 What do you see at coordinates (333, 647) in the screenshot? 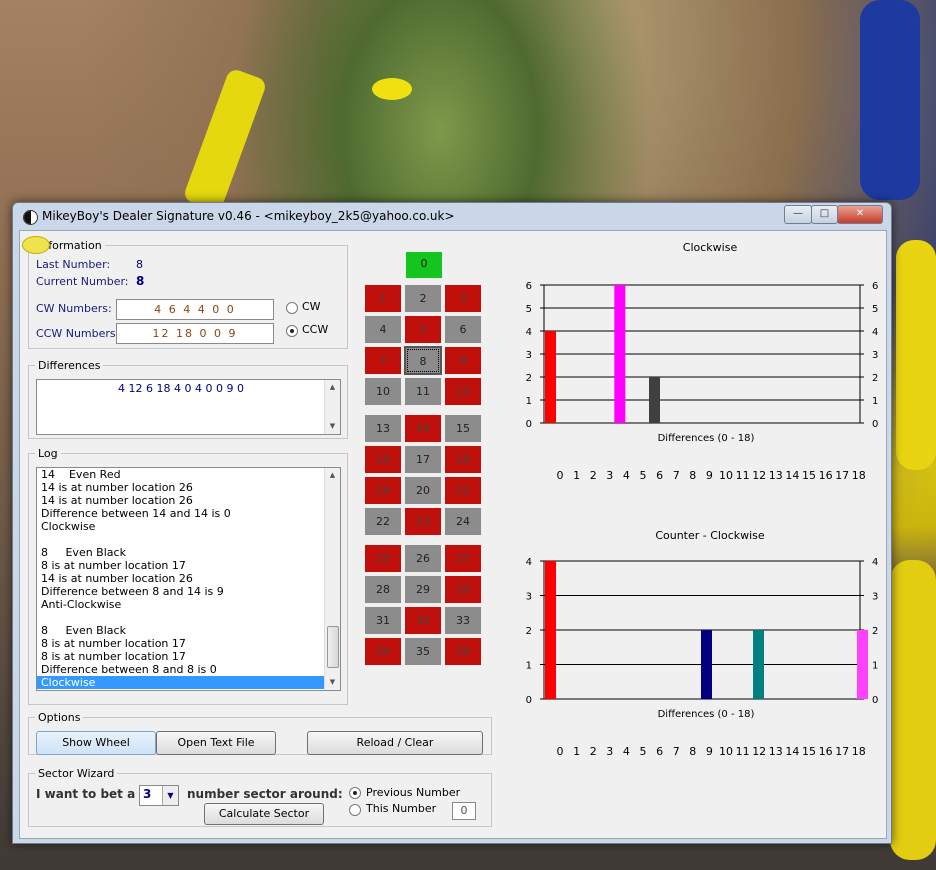
I see `scroll-thumb` at bounding box center [333, 647].